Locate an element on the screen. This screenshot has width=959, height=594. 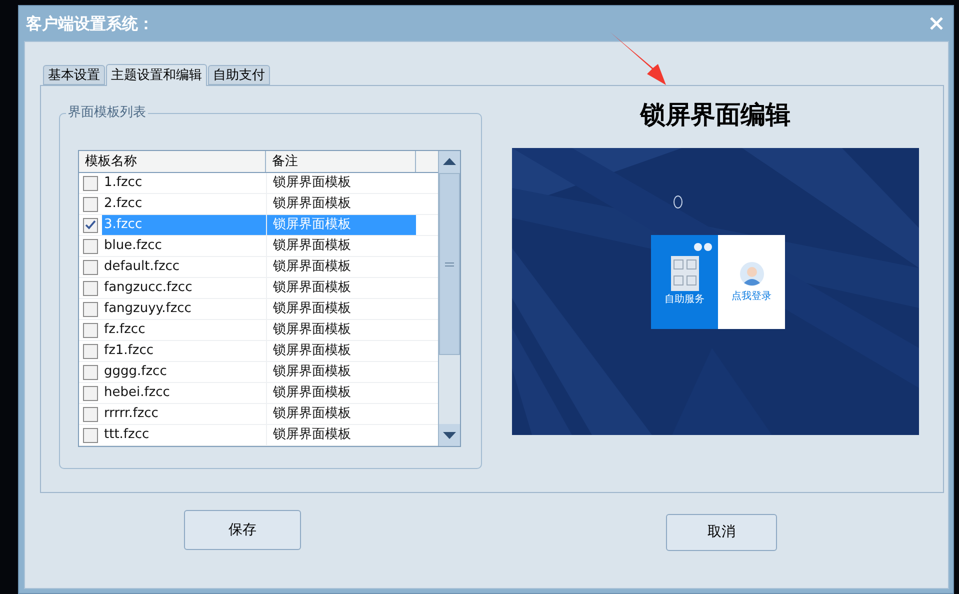
window-title: 客户端设置系统： is located at coordinates (90, 23).